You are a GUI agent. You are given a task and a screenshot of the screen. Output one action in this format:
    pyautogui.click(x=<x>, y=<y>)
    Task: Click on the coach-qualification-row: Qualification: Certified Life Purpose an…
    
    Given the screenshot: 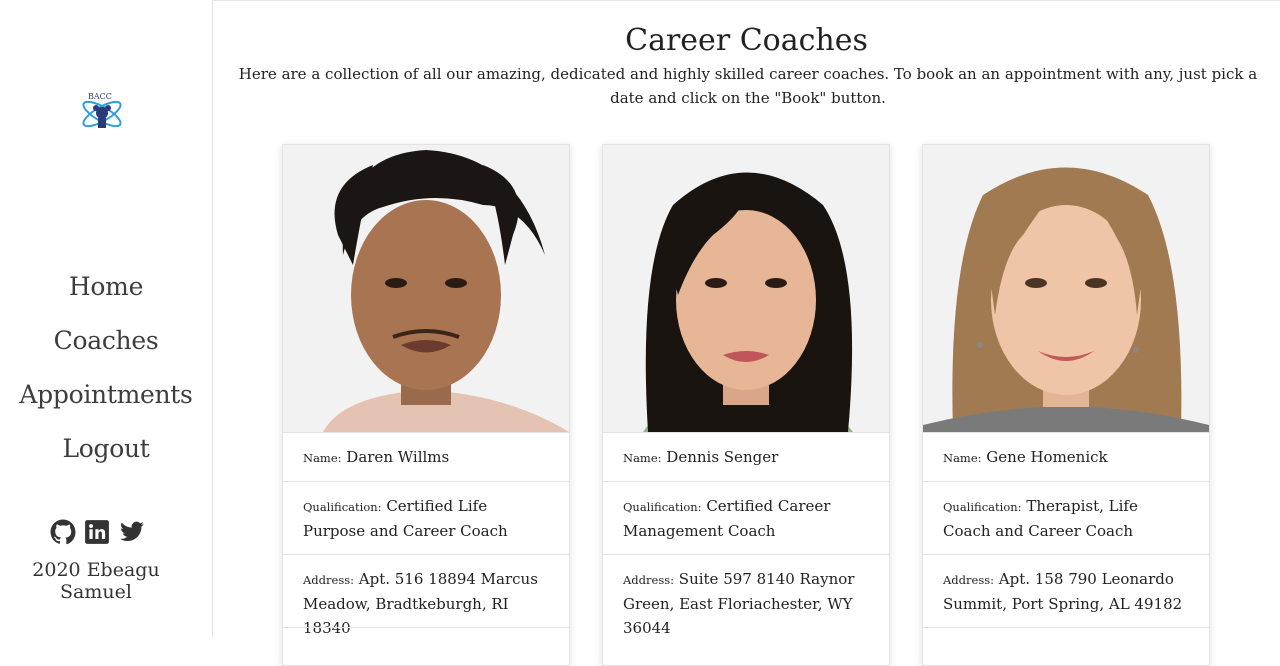 What is the action you would take?
    pyautogui.click(x=426, y=518)
    